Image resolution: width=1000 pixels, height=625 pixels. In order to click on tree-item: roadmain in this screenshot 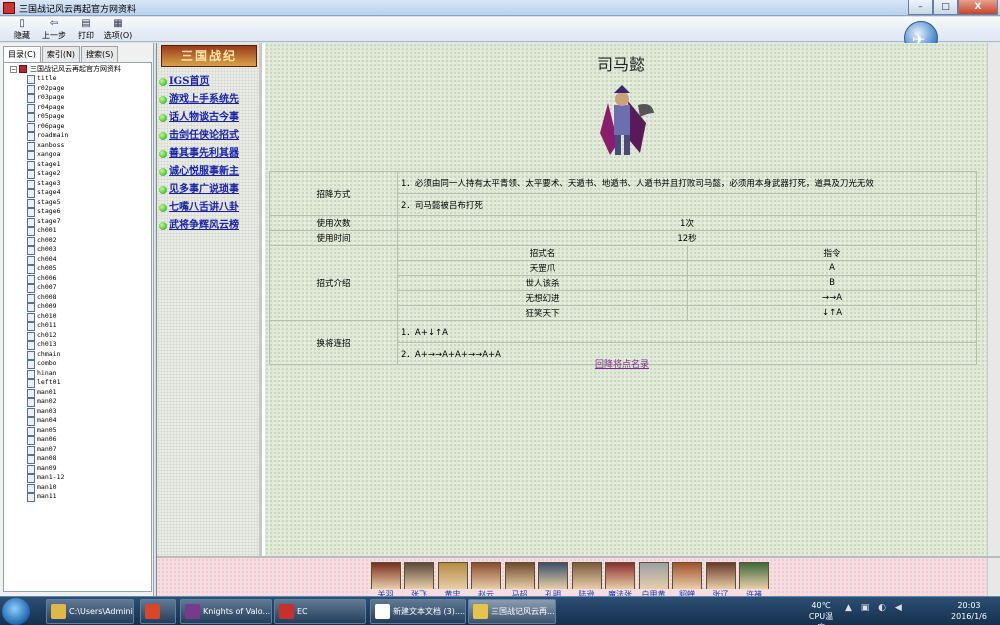, I will do `click(77, 136)`.